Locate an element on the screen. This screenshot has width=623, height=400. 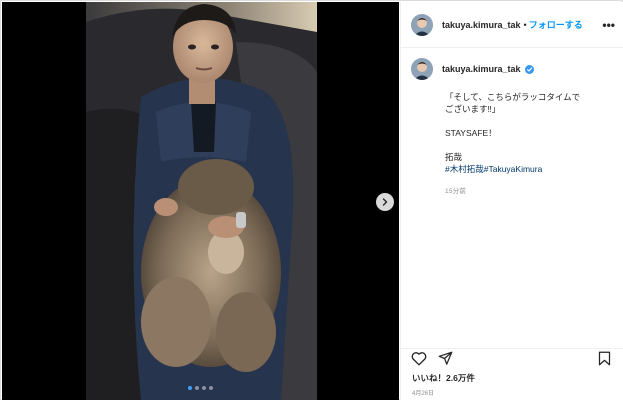
post-date: 4月26日 is located at coordinates (423, 394).